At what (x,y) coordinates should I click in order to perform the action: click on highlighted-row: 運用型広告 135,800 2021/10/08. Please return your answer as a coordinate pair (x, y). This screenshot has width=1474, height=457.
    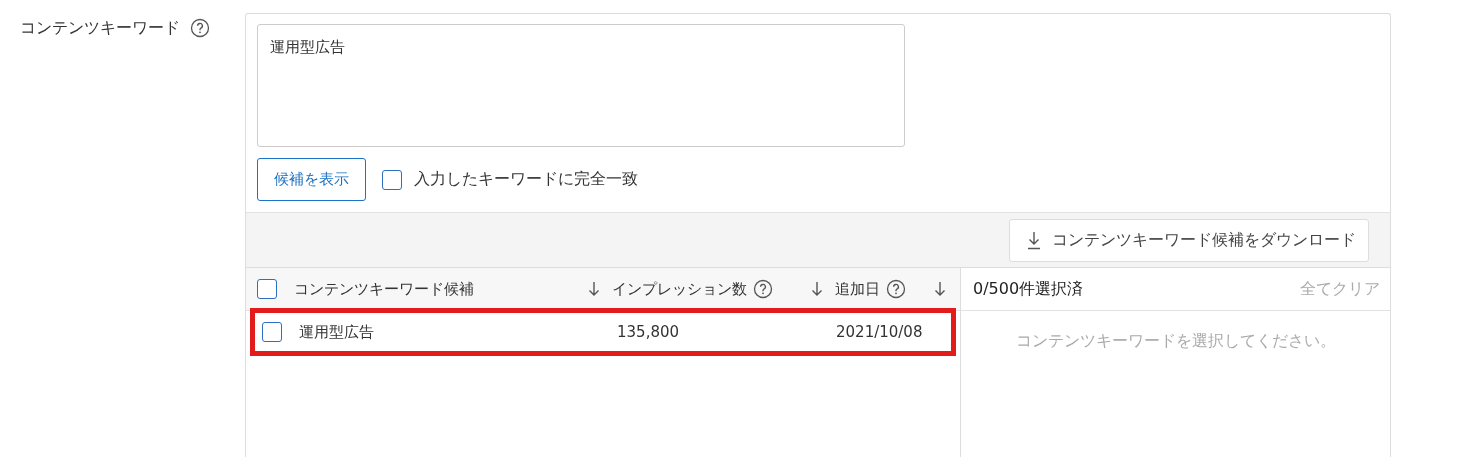
    Looking at the image, I should click on (603, 332).